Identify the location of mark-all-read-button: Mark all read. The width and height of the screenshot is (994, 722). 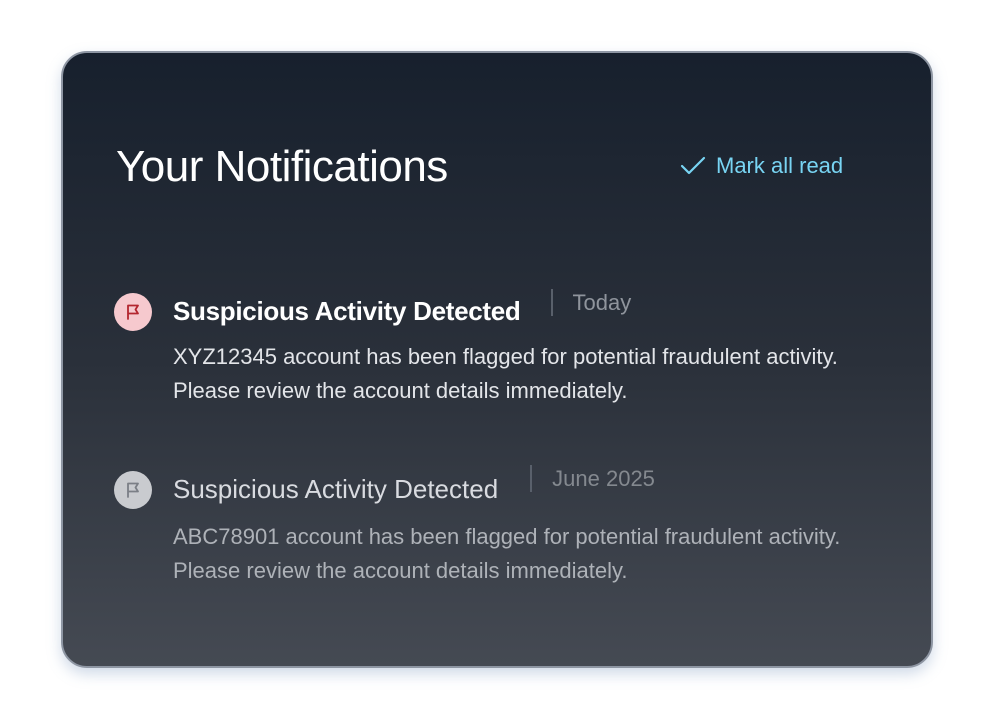
(761, 166).